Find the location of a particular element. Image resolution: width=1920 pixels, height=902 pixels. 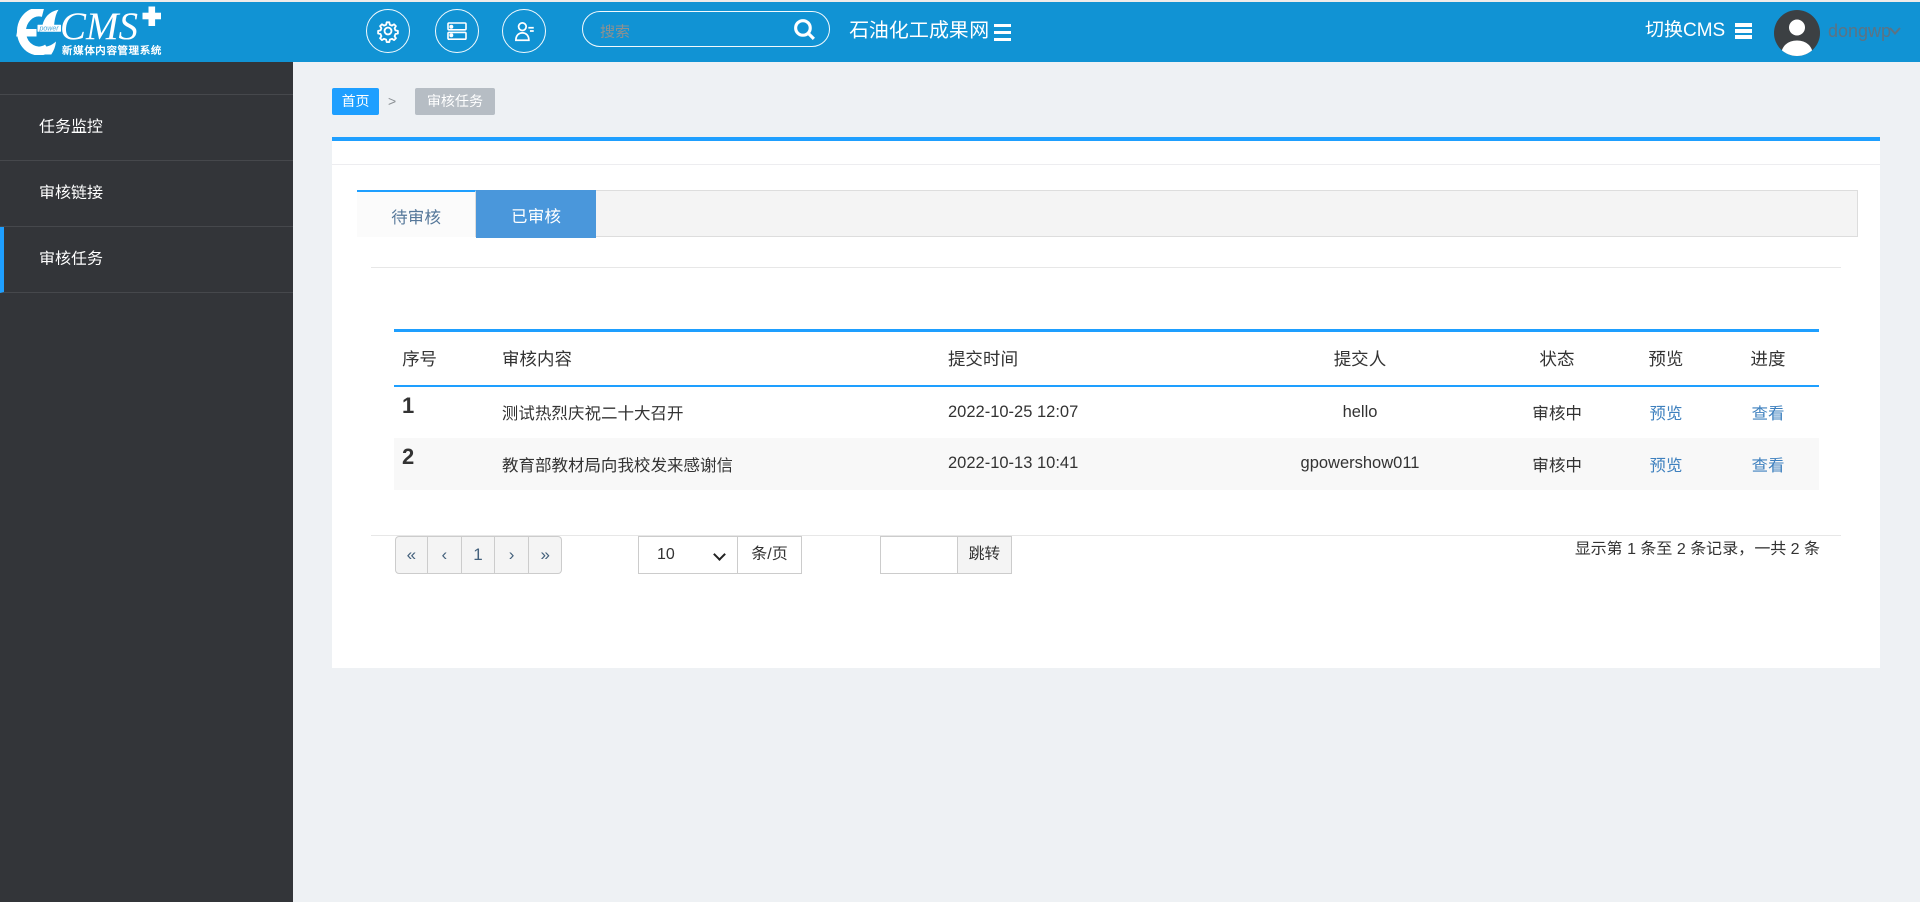

svg-text: power is located at coordinates (49, 29).